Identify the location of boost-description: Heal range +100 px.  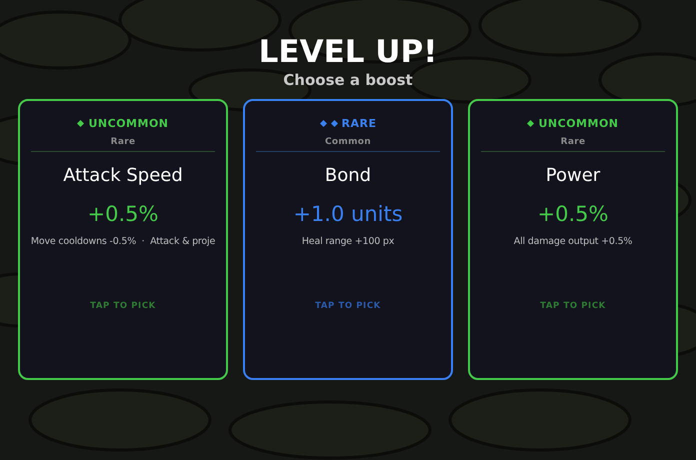
(348, 241).